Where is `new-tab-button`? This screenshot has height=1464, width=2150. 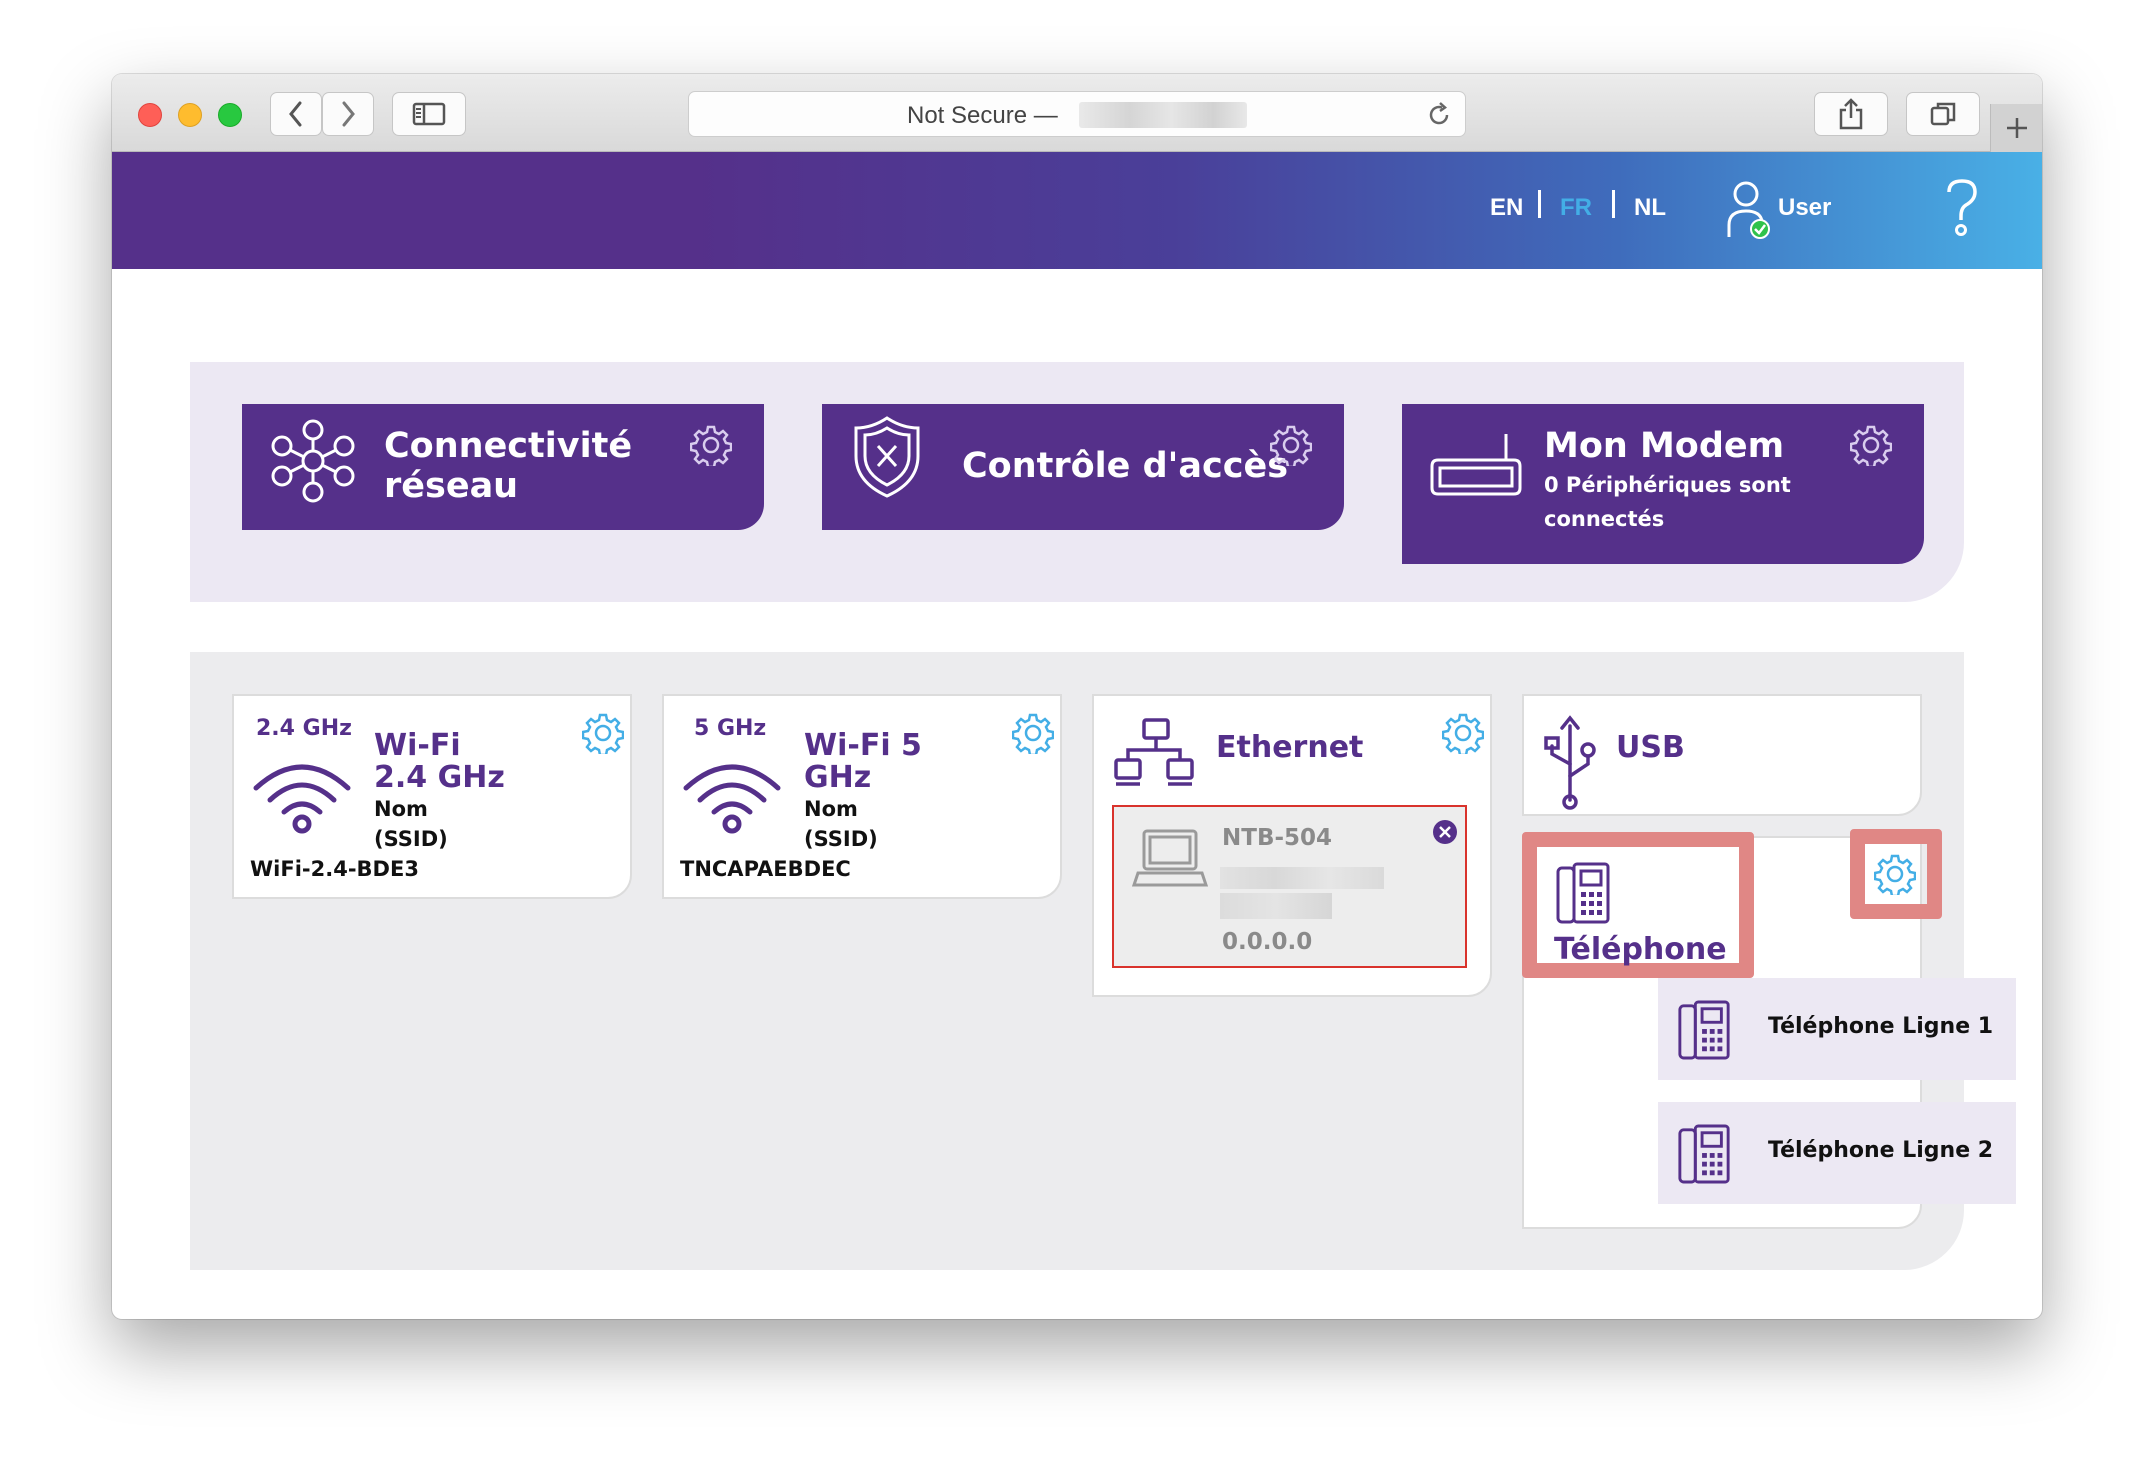 new-tab-button is located at coordinates (2016, 128).